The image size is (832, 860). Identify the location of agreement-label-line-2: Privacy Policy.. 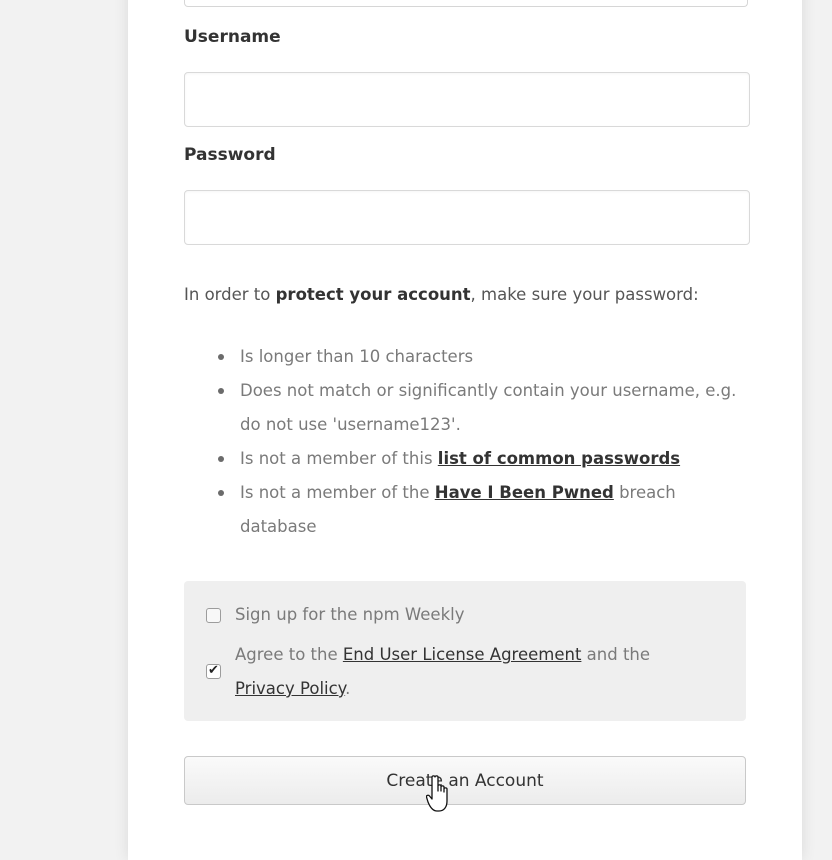
(292, 689).